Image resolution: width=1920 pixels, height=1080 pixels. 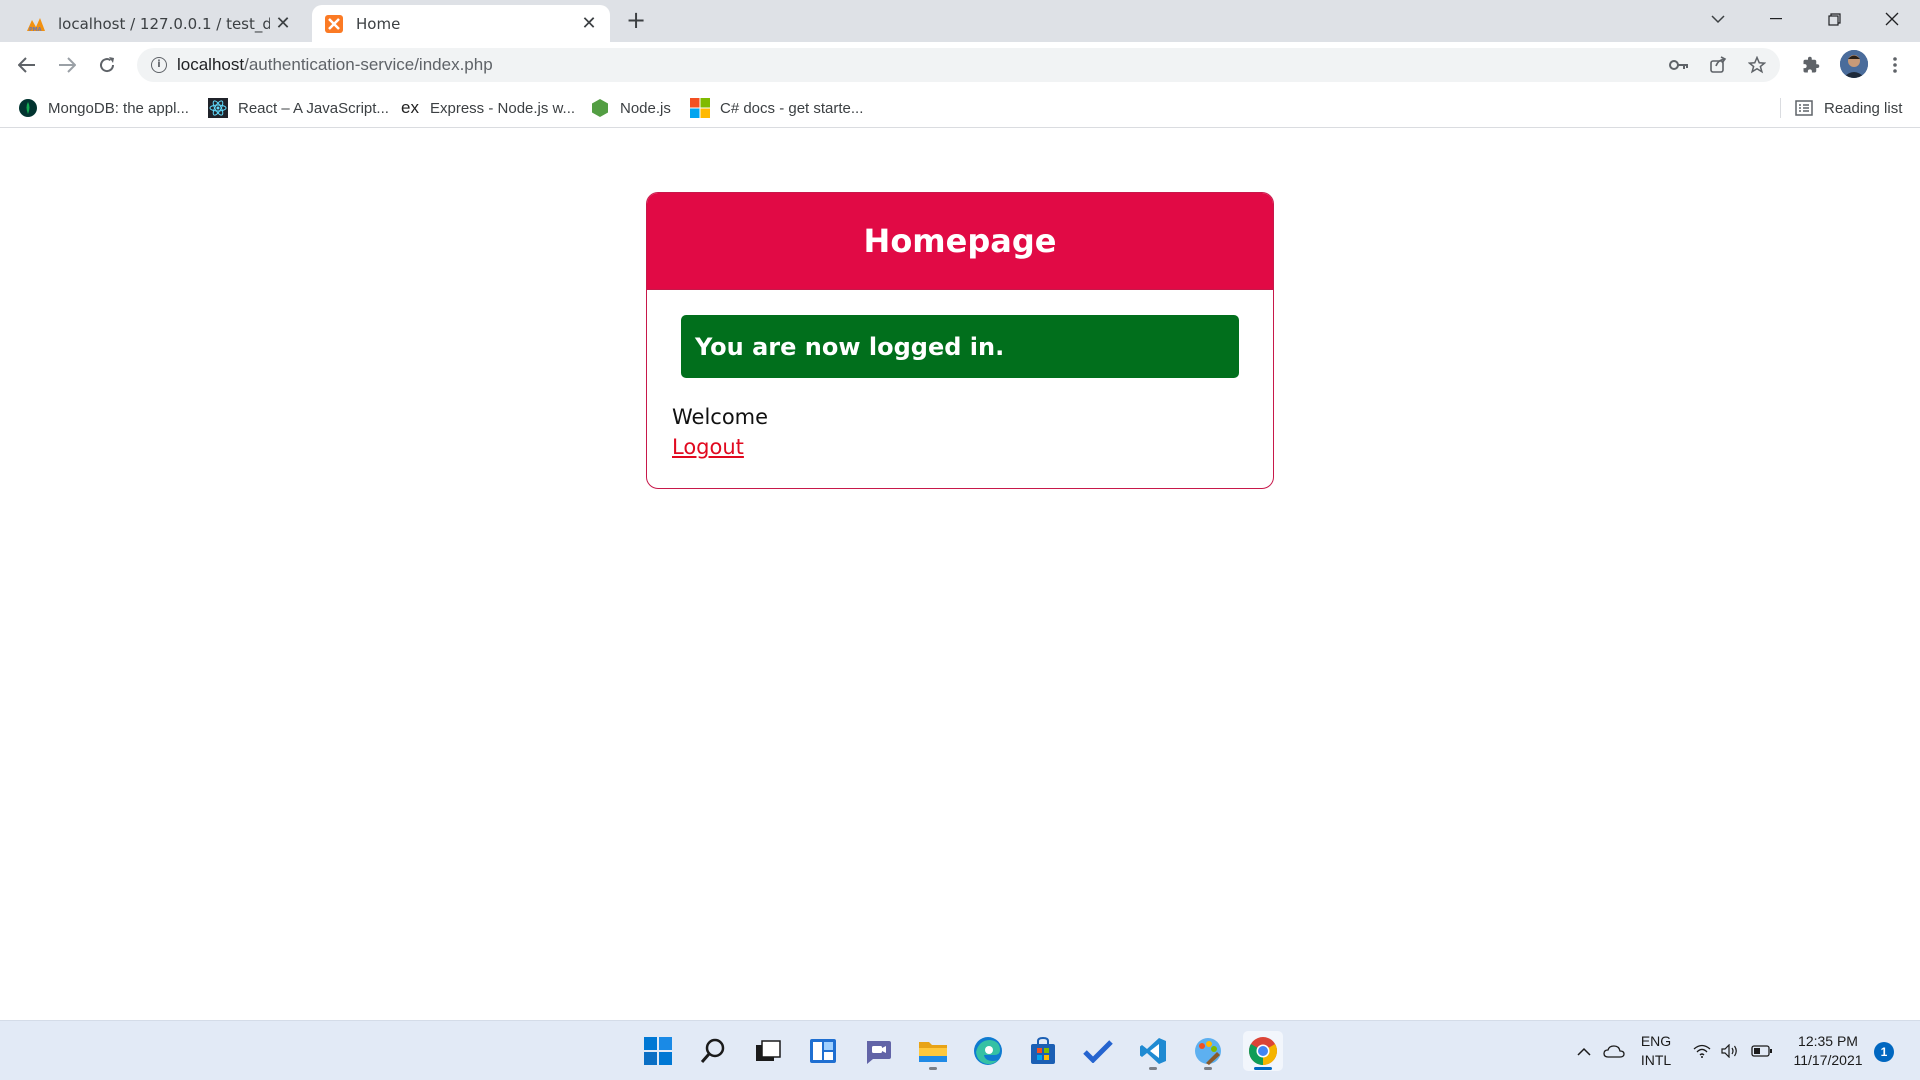 What do you see at coordinates (218, 108) in the screenshot?
I see `react-icon` at bounding box center [218, 108].